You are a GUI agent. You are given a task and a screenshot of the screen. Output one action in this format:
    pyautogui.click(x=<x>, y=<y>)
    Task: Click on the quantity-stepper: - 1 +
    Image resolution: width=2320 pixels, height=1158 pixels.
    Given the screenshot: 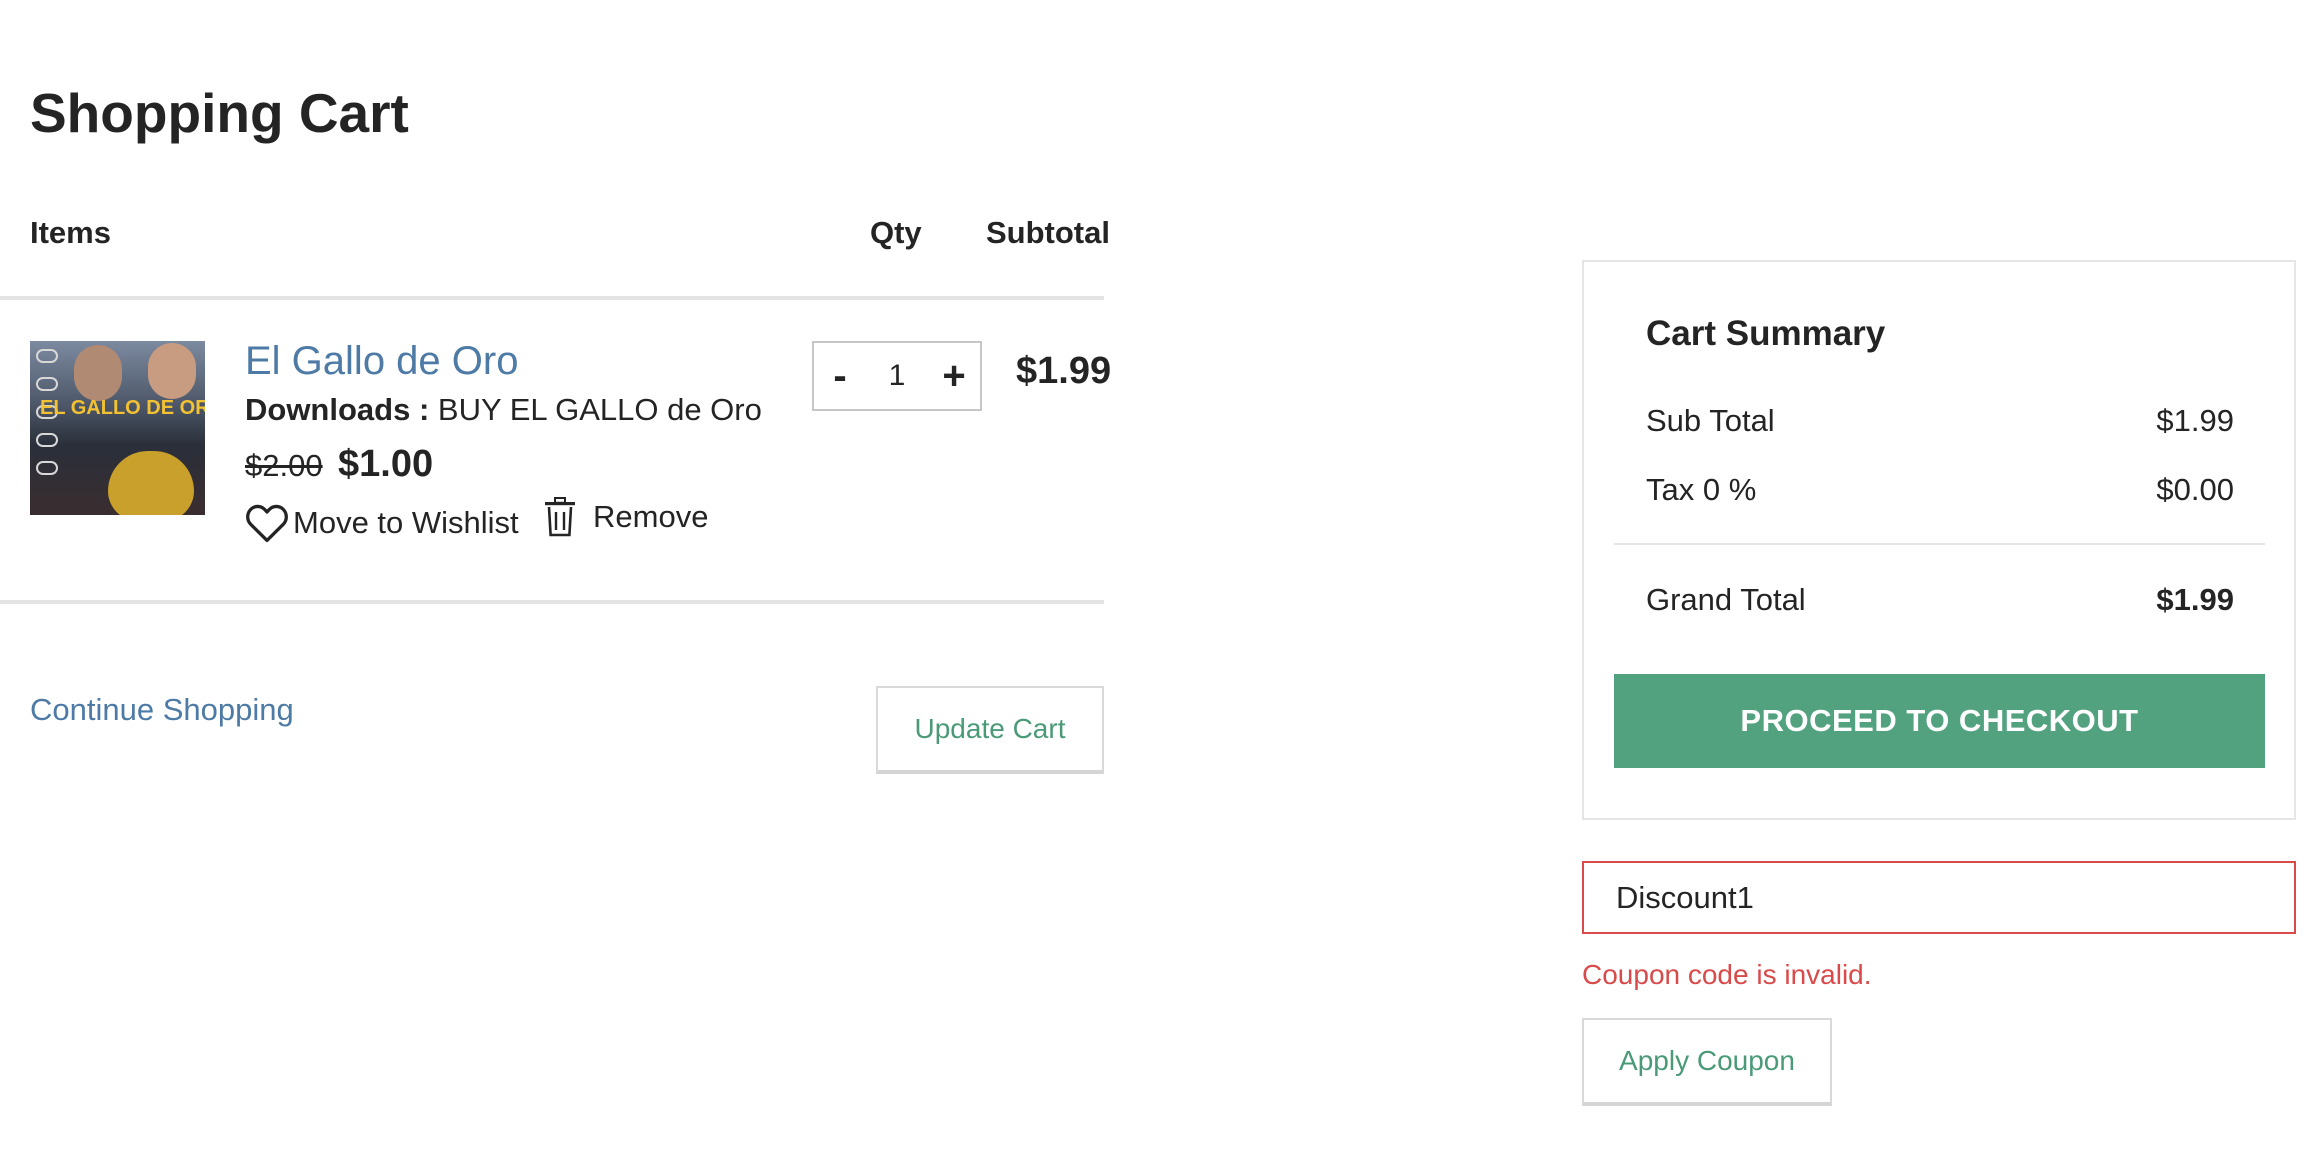 What is the action you would take?
    pyautogui.click(x=897, y=376)
    